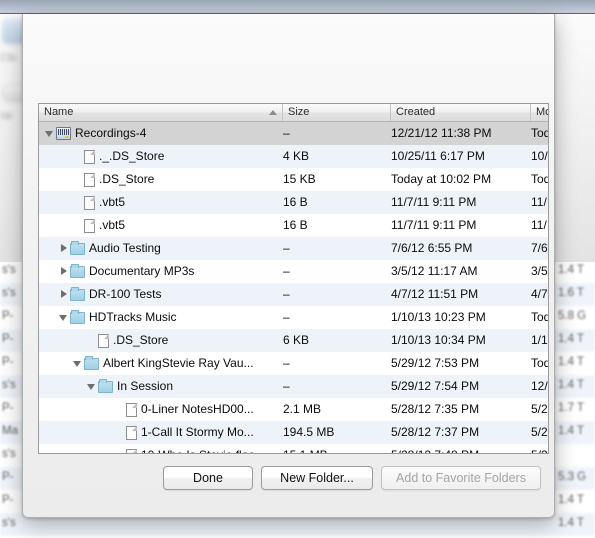 This screenshot has width=595, height=538. I want to click on file-name-label: HDTracks Music, so click(133, 317).